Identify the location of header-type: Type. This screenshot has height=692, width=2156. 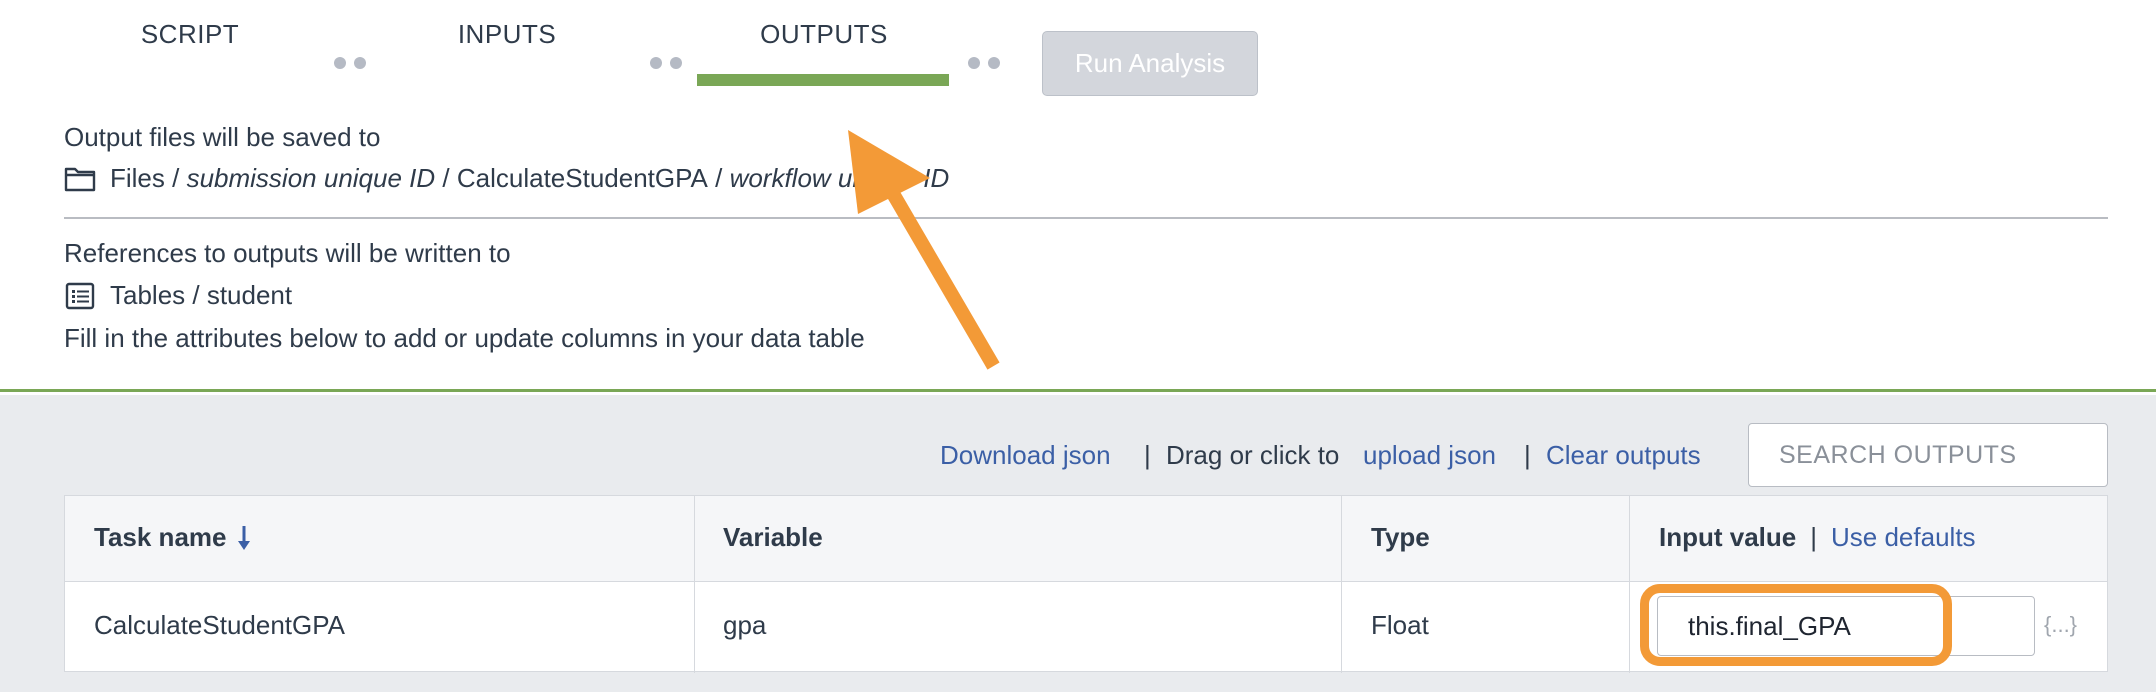
(1400, 537).